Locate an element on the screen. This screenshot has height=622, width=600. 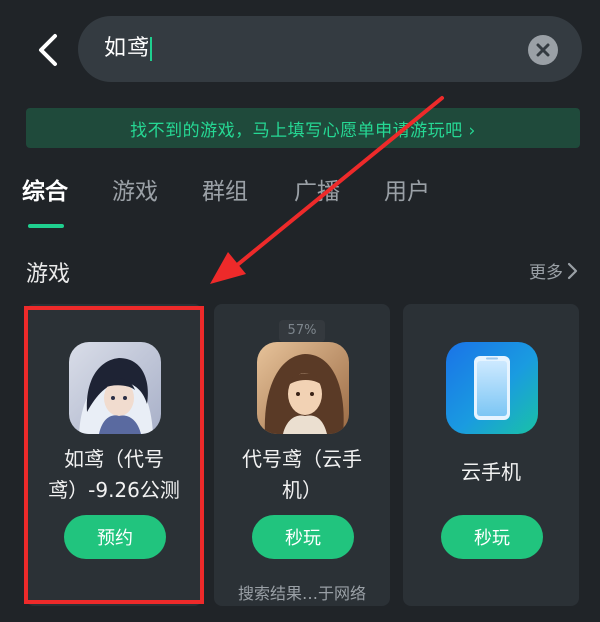
more-link-label: 更多 is located at coordinates (546, 273).